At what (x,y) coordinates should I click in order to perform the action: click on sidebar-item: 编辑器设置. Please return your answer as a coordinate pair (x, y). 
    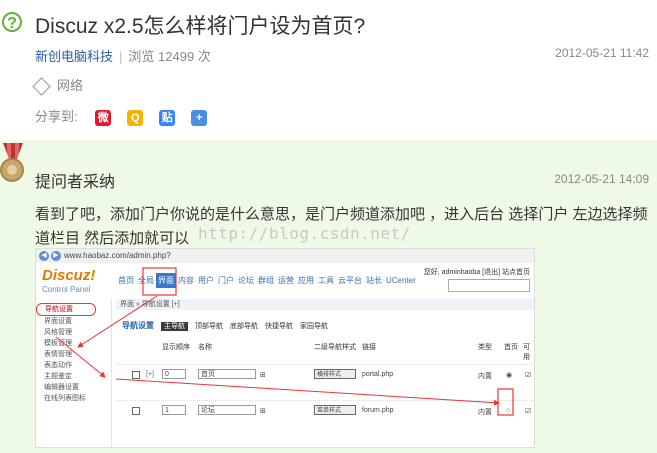
    Looking at the image, I should click on (61, 387).